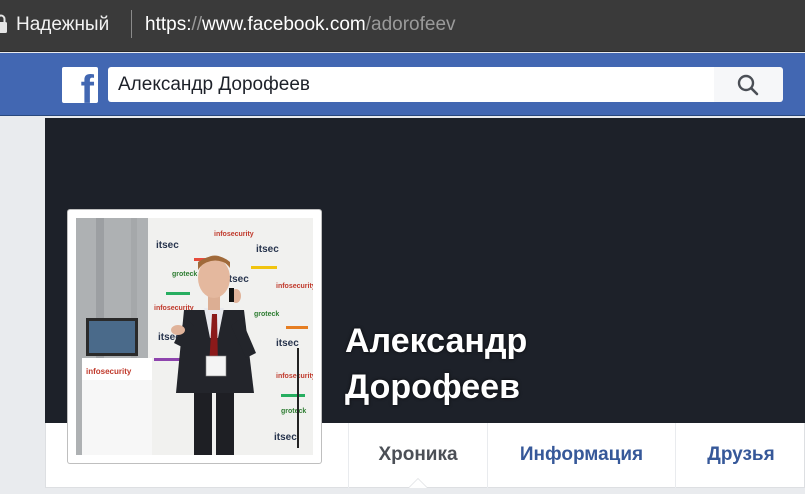  I want to click on url-slashes: //, so click(197, 24).